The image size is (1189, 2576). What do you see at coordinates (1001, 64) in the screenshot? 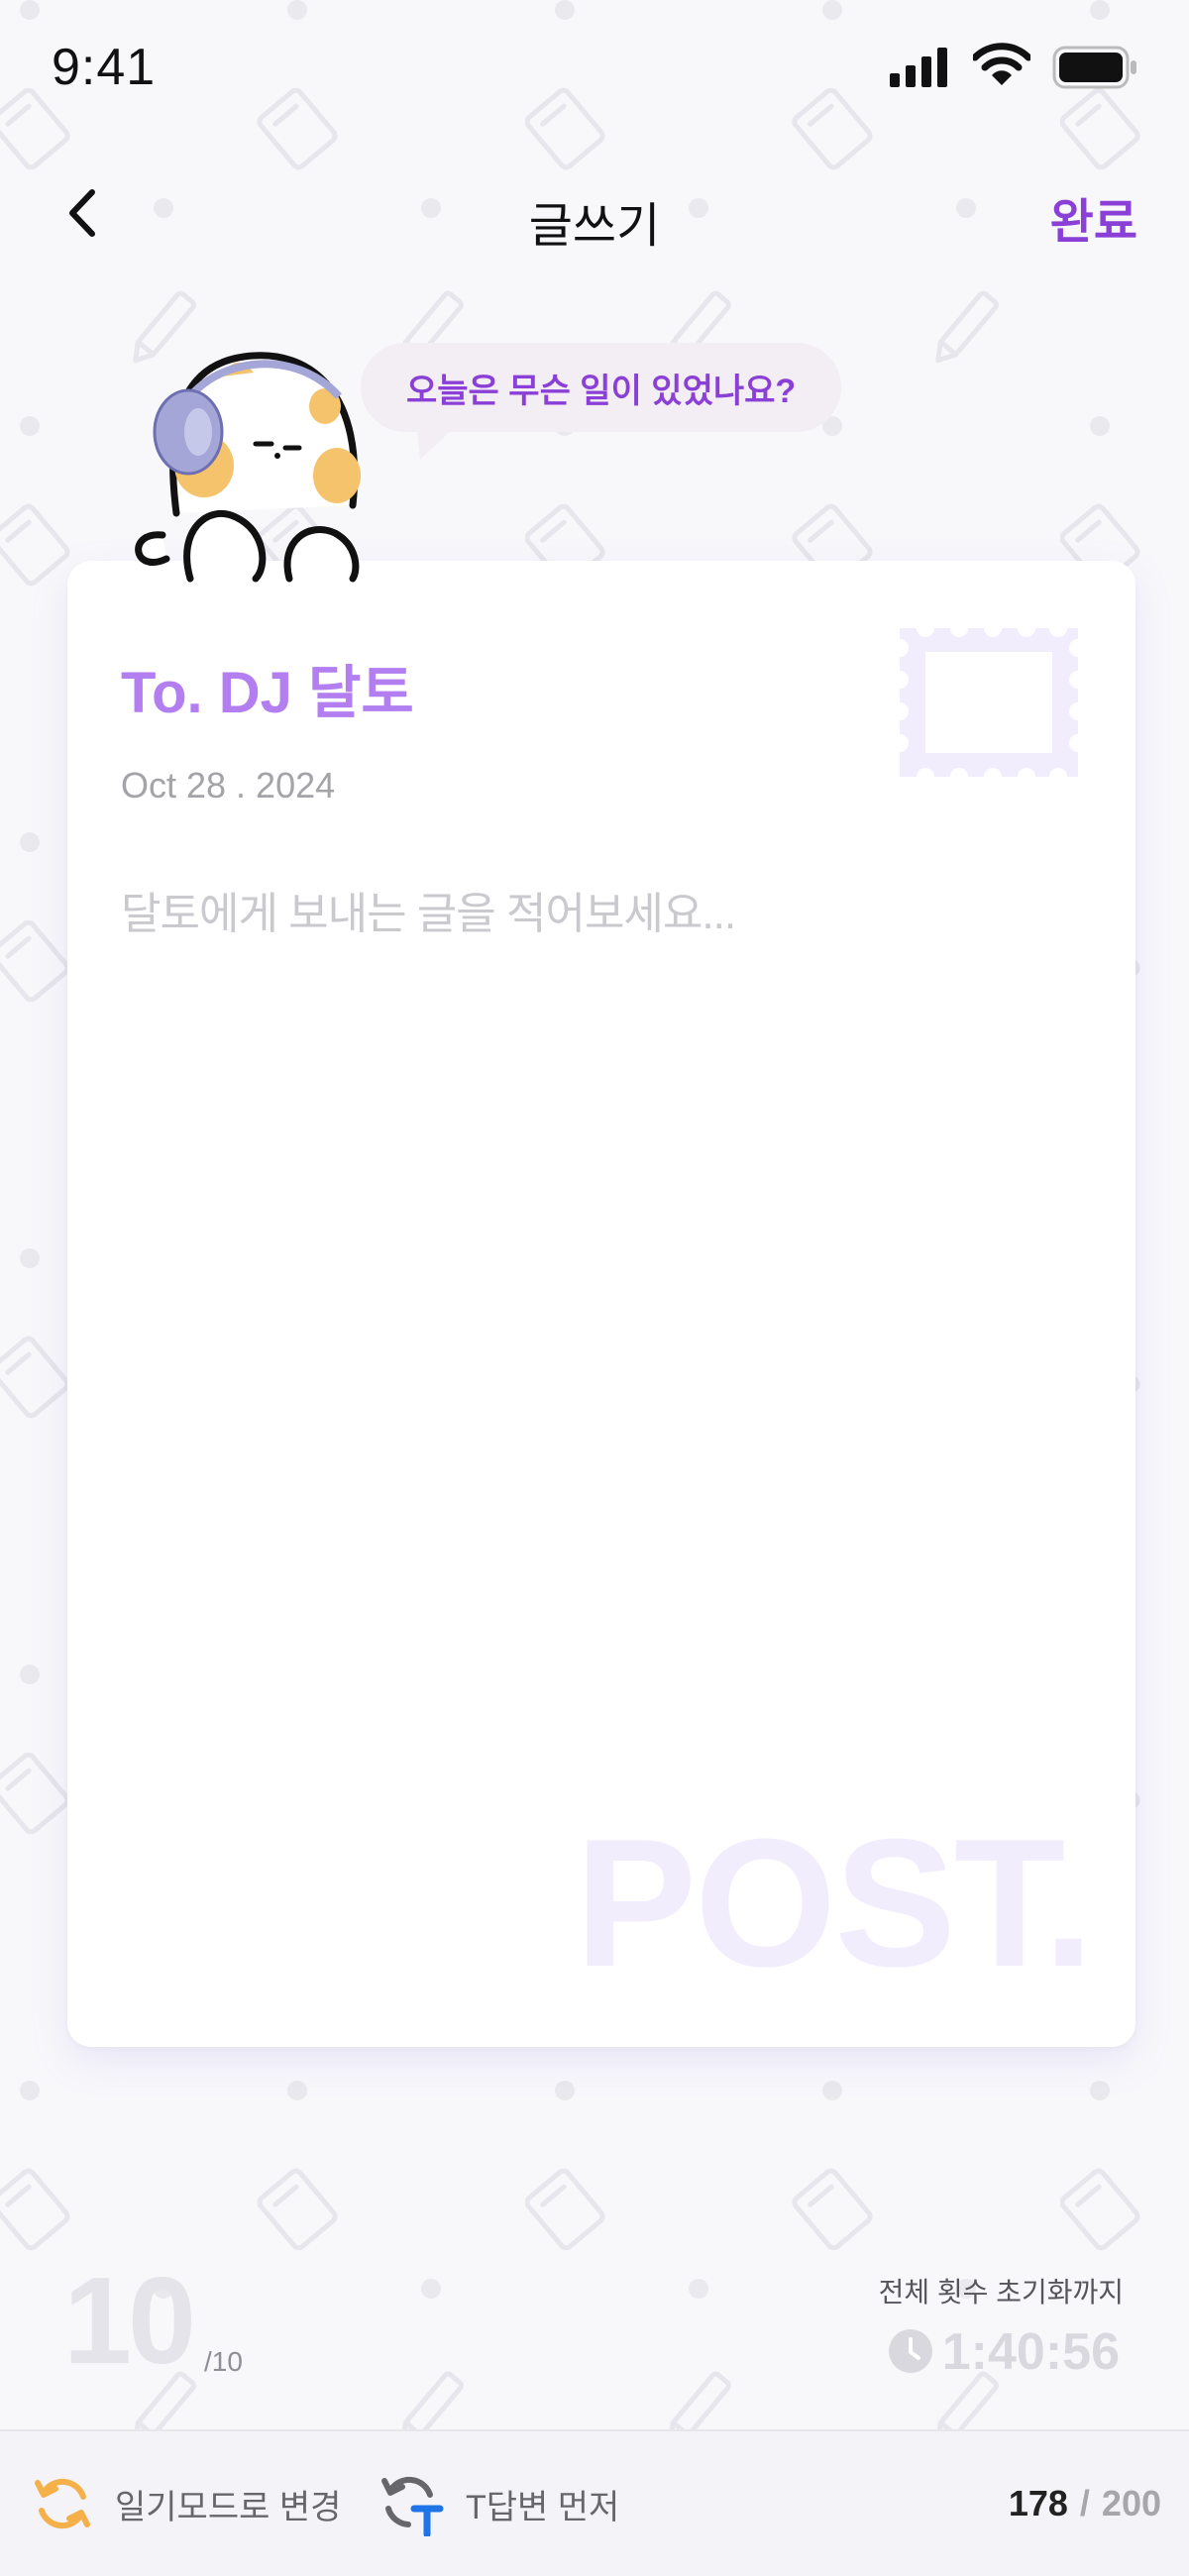
I see `wifi-icon` at bounding box center [1001, 64].